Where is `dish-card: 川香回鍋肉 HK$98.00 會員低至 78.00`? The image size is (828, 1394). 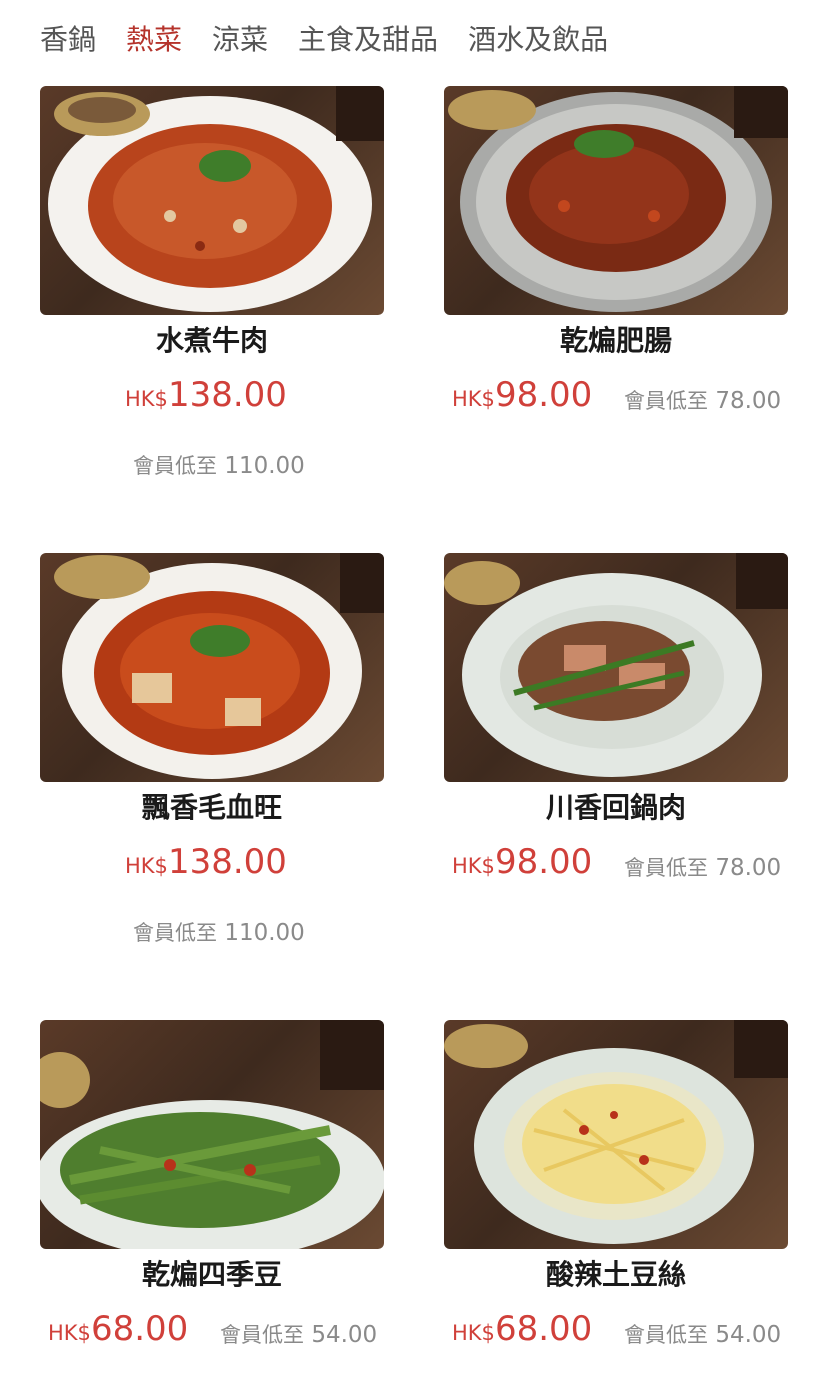
dish-card: 川香回鍋肉 HK$98.00 會員低至 78.00 is located at coordinates (616, 723).